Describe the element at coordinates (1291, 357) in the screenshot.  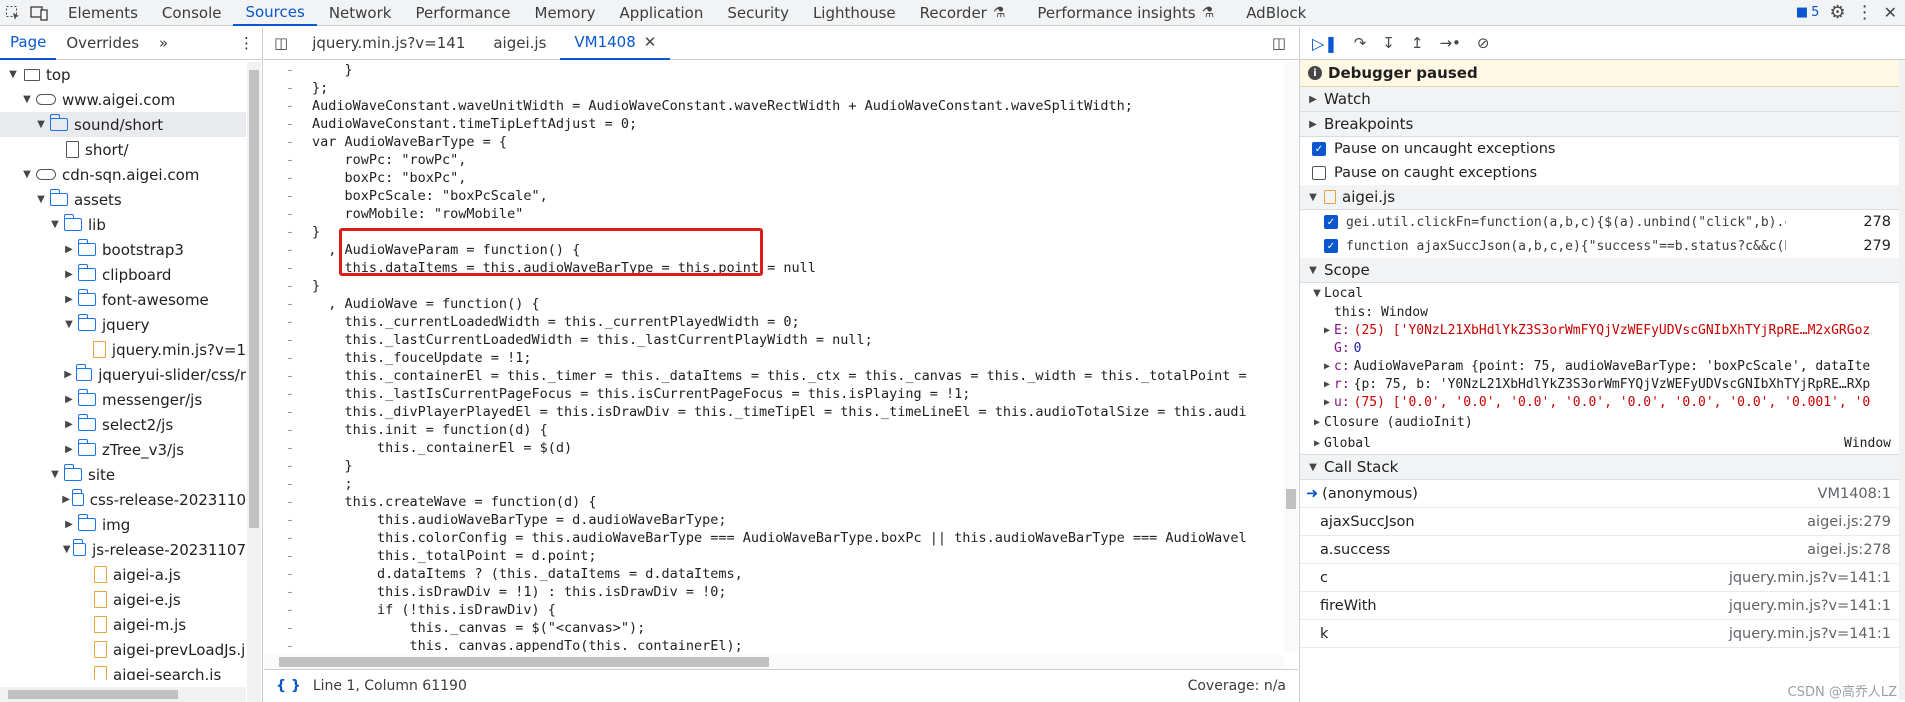
I see `editor-vertical-scrollbar` at that location.